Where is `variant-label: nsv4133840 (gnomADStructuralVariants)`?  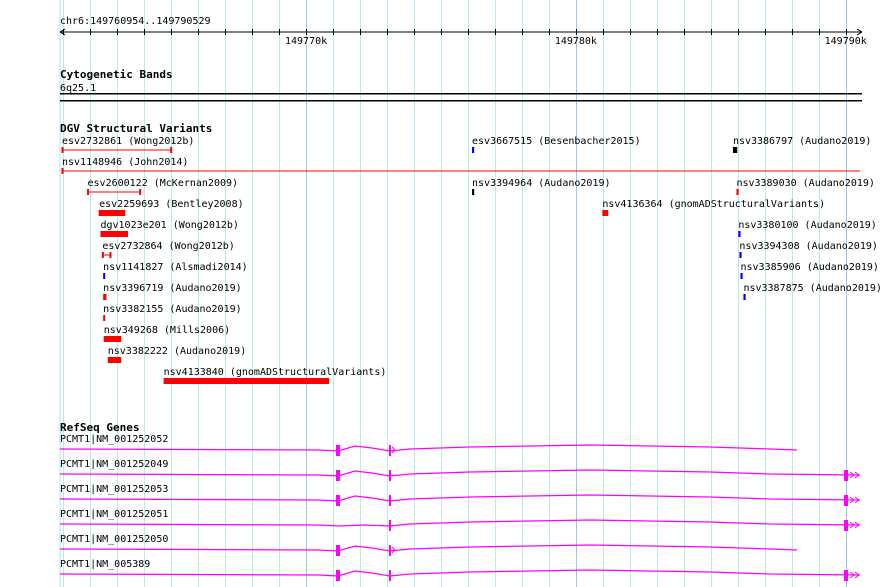 variant-label: nsv4133840 (gnomADStructuralVariants) is located at coordinates (275, 372).